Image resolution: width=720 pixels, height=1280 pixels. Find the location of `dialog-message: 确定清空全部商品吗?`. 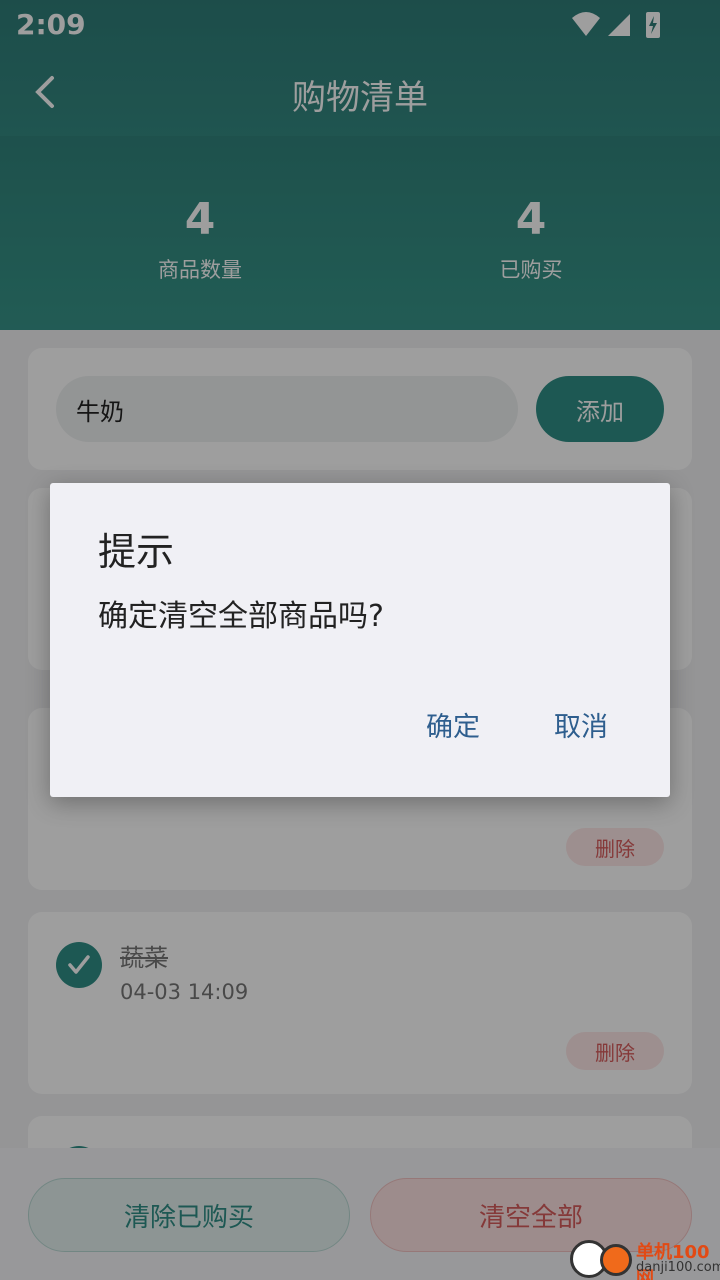

dialog-message: 确定清空全部商品吗? is located at coordinates (241, 616).